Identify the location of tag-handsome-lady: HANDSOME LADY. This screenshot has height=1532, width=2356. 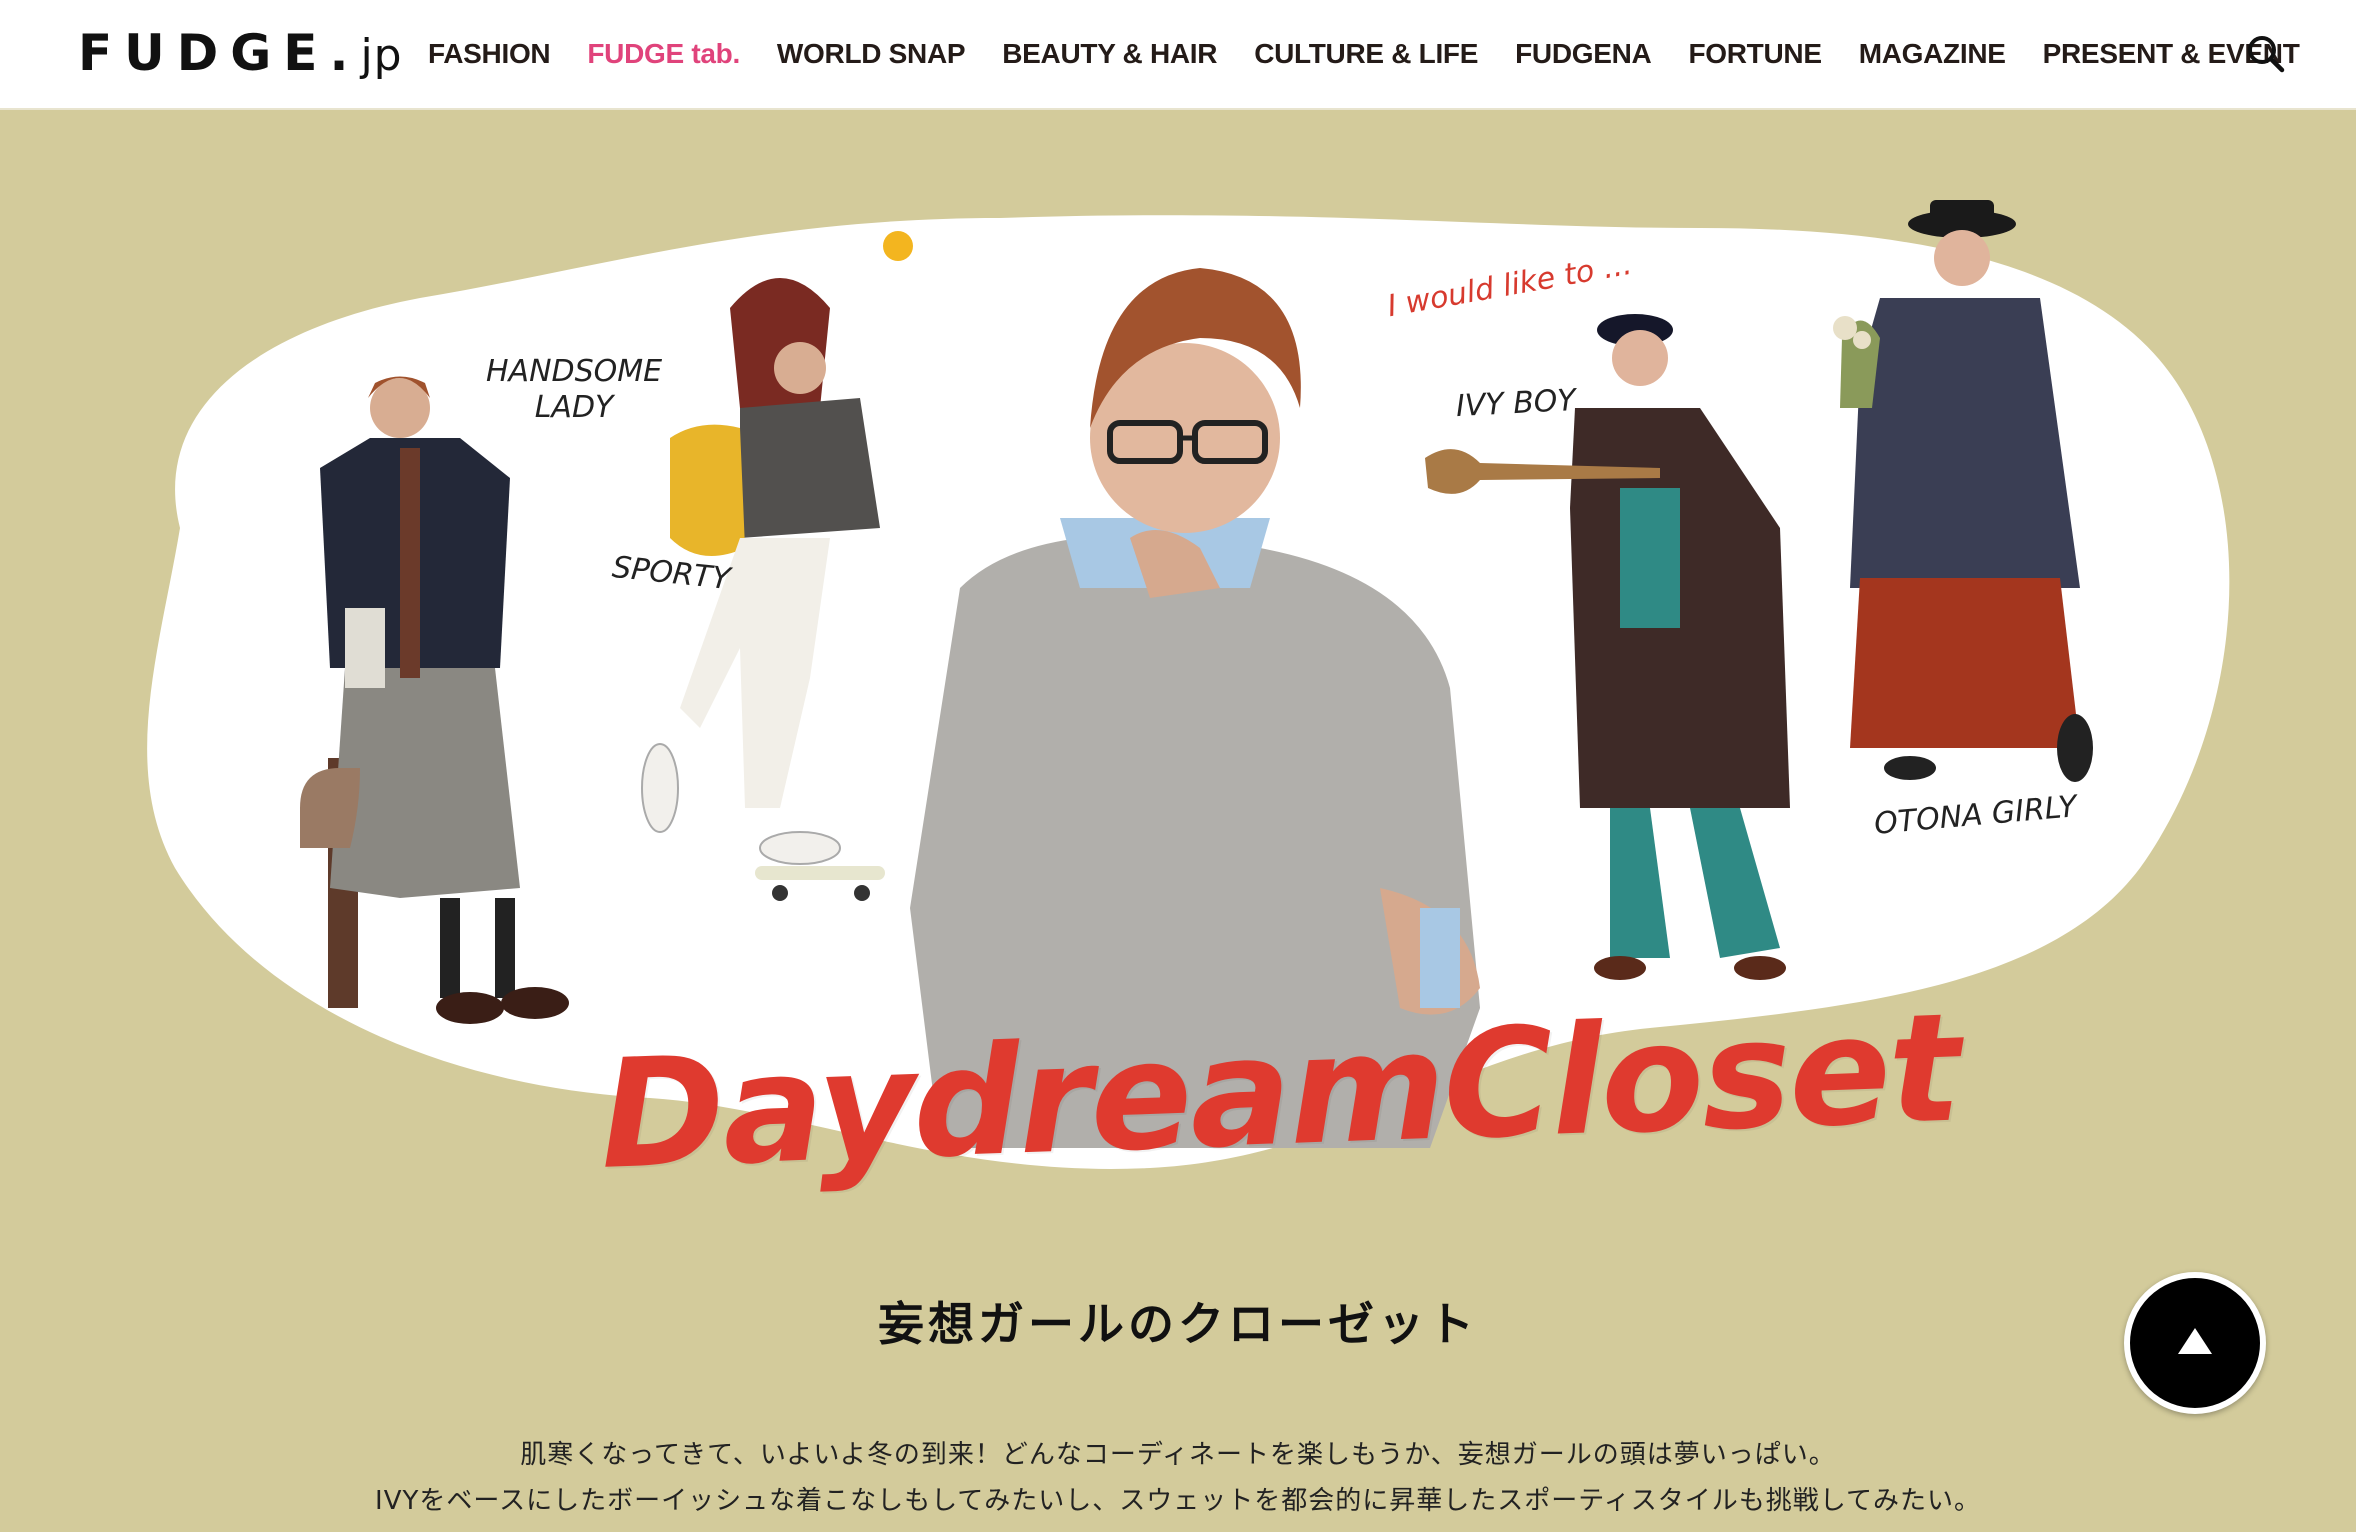
(574, 390).